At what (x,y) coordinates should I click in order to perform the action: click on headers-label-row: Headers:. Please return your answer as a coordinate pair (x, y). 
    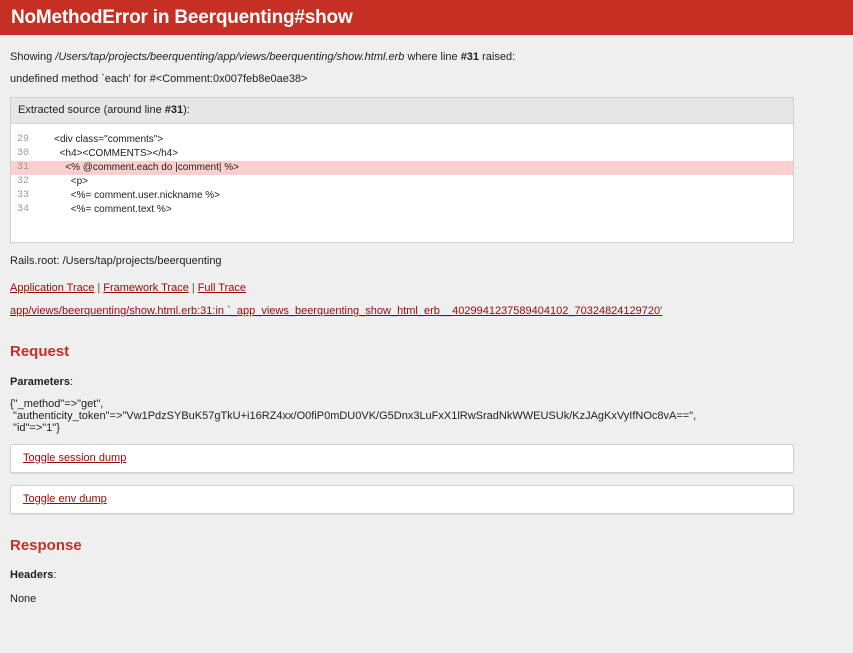
    Looking at the image, I should click on (33, 575).